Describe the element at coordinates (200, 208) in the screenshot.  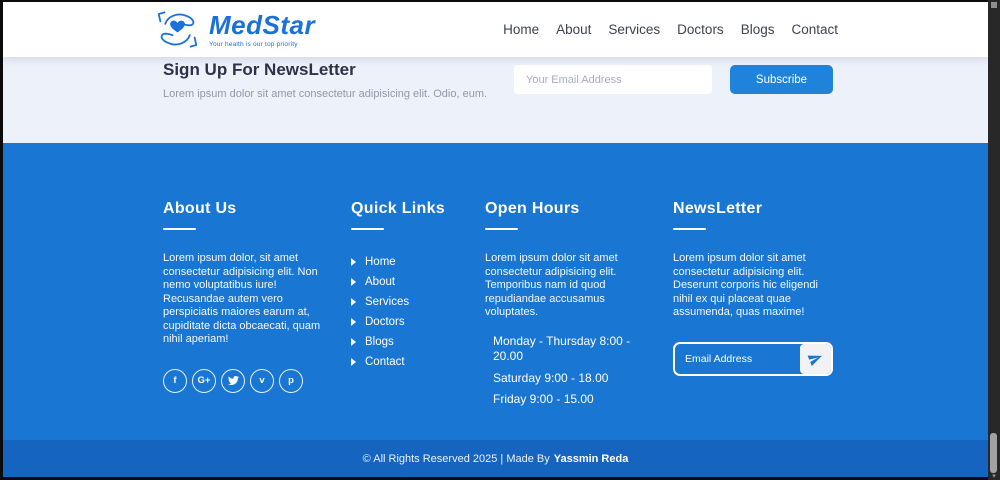
I see `about-title: About Us` at that location.